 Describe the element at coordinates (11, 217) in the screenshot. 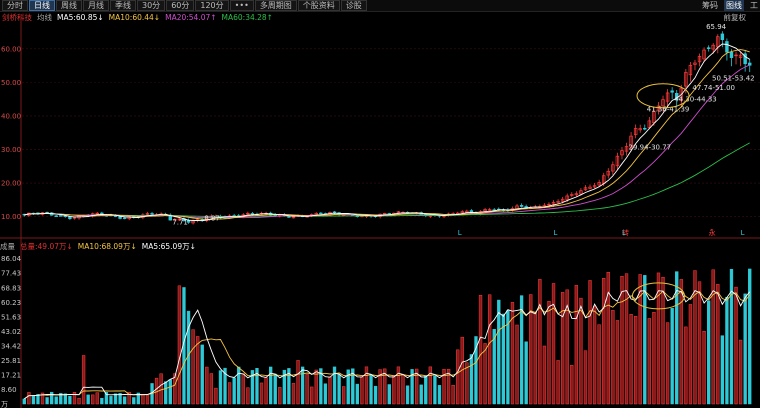

I see `price-tick-label: 10.00` at that location.